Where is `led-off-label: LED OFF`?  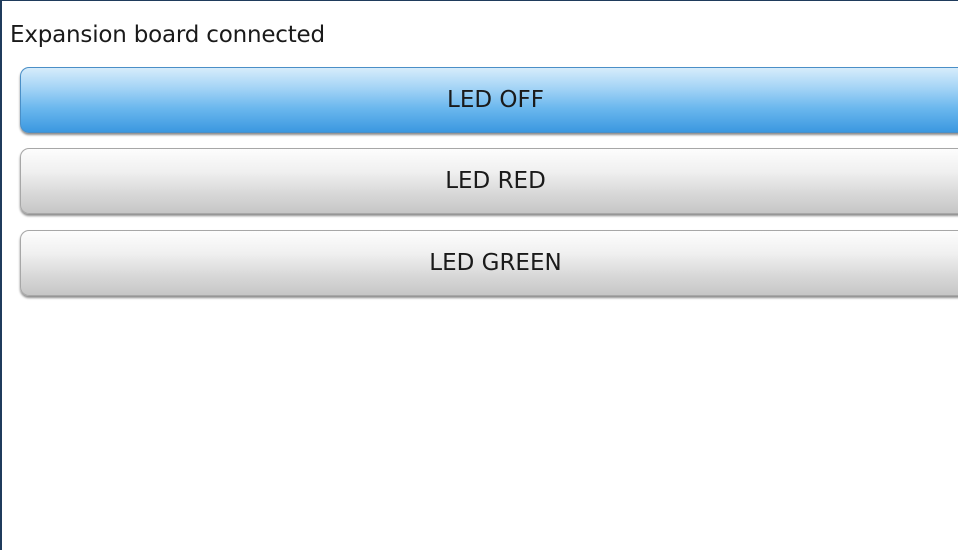
led-off-label: LED OFF is located at coordinates (495, 100).